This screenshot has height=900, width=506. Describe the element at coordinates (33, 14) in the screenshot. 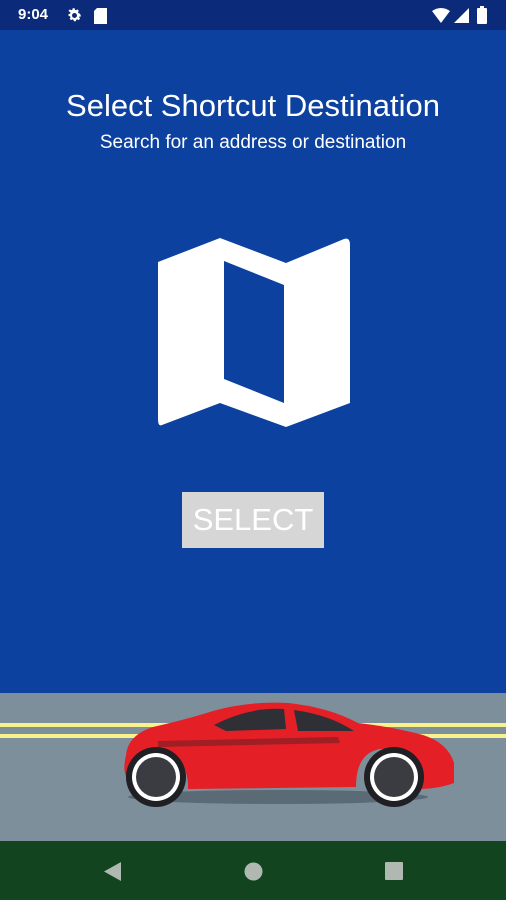

I see `status-time: 9:04` at that location.